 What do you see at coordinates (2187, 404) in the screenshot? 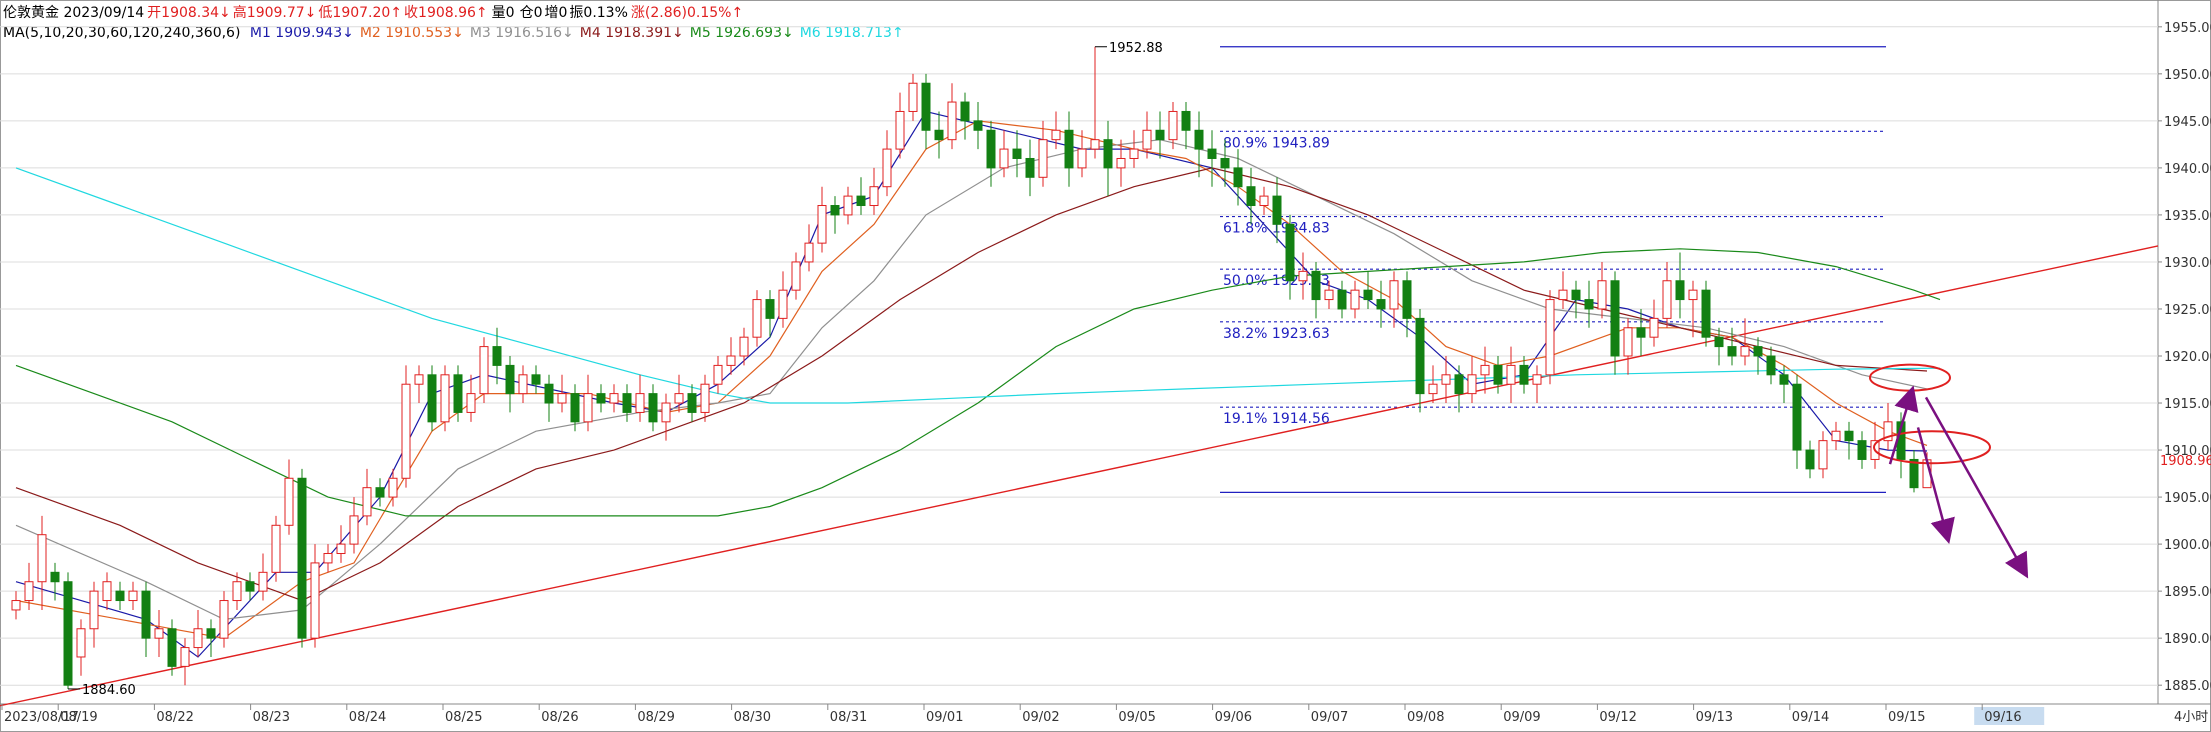
I see `y-tick-label: 1915.00` at bounding box center [2187, 404].